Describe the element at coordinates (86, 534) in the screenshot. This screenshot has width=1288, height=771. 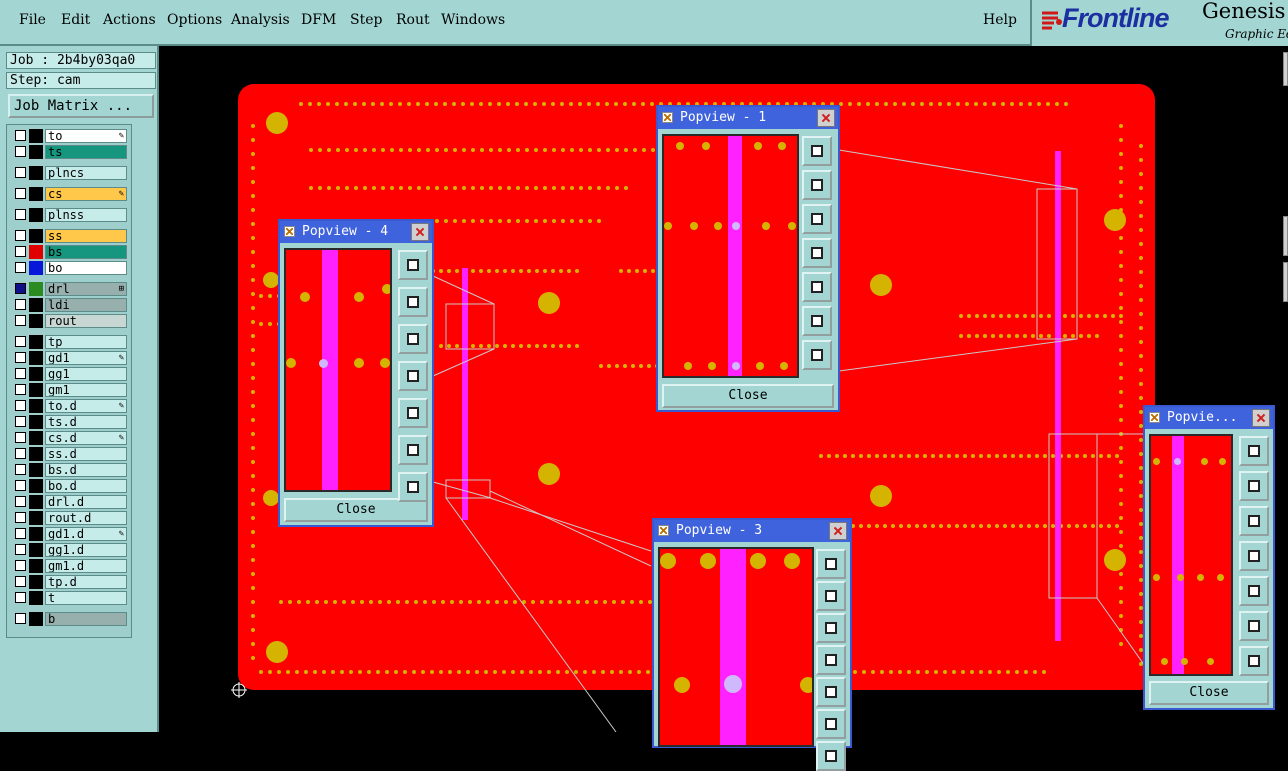
I see `layer-name: gd1.d ✎` at that location.